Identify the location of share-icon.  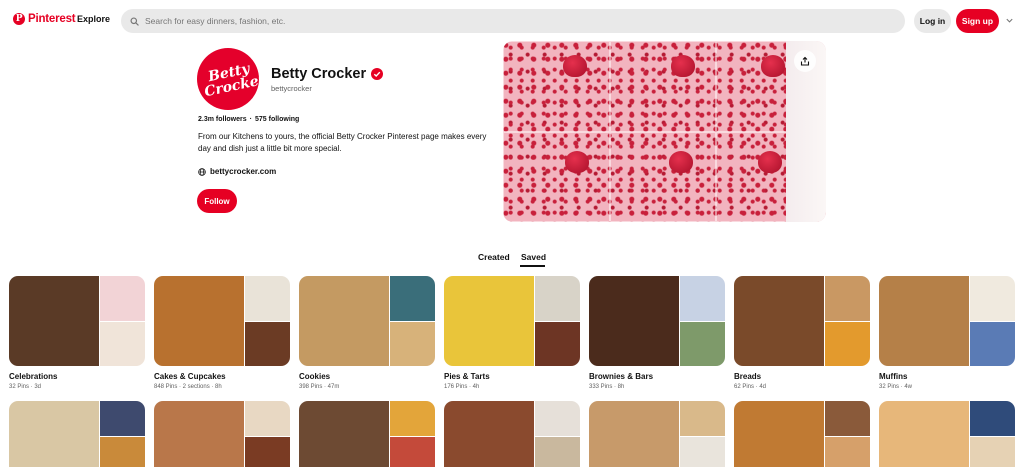
(805, 61).